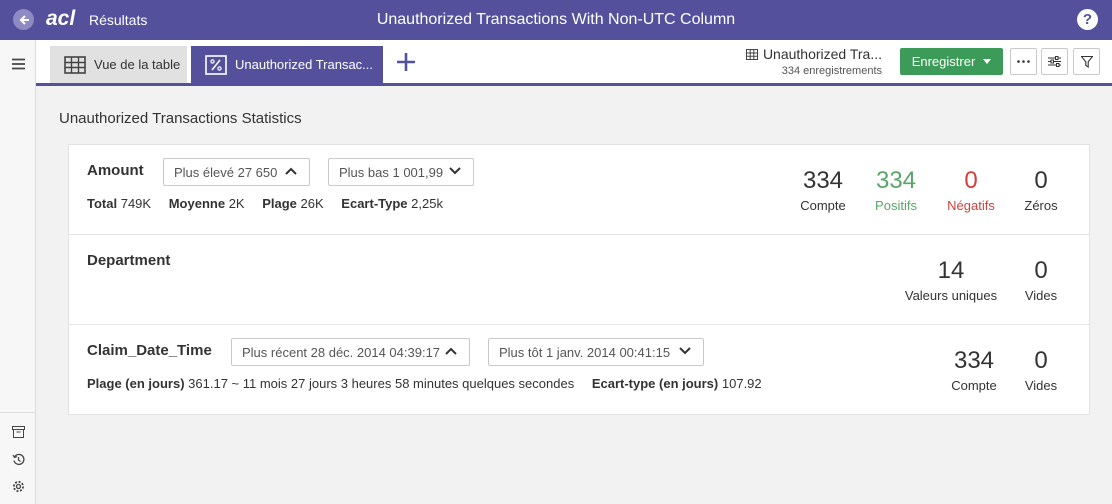  Describe the element at coordinates (585, 352) in the screenshot. I see `dropdown-label: Plus tôt 1 janv. 2014 00:41:15` at that location.